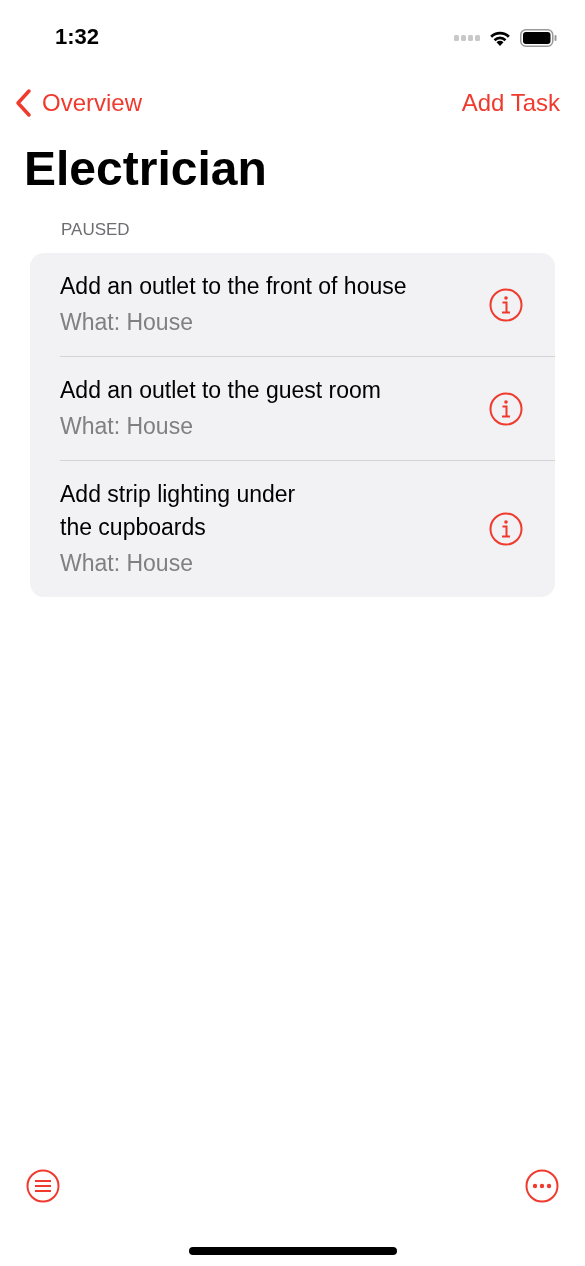  Describe the element at coordinates (77, 37) in the screenshot. I see `status-time: 1:32` at that location.